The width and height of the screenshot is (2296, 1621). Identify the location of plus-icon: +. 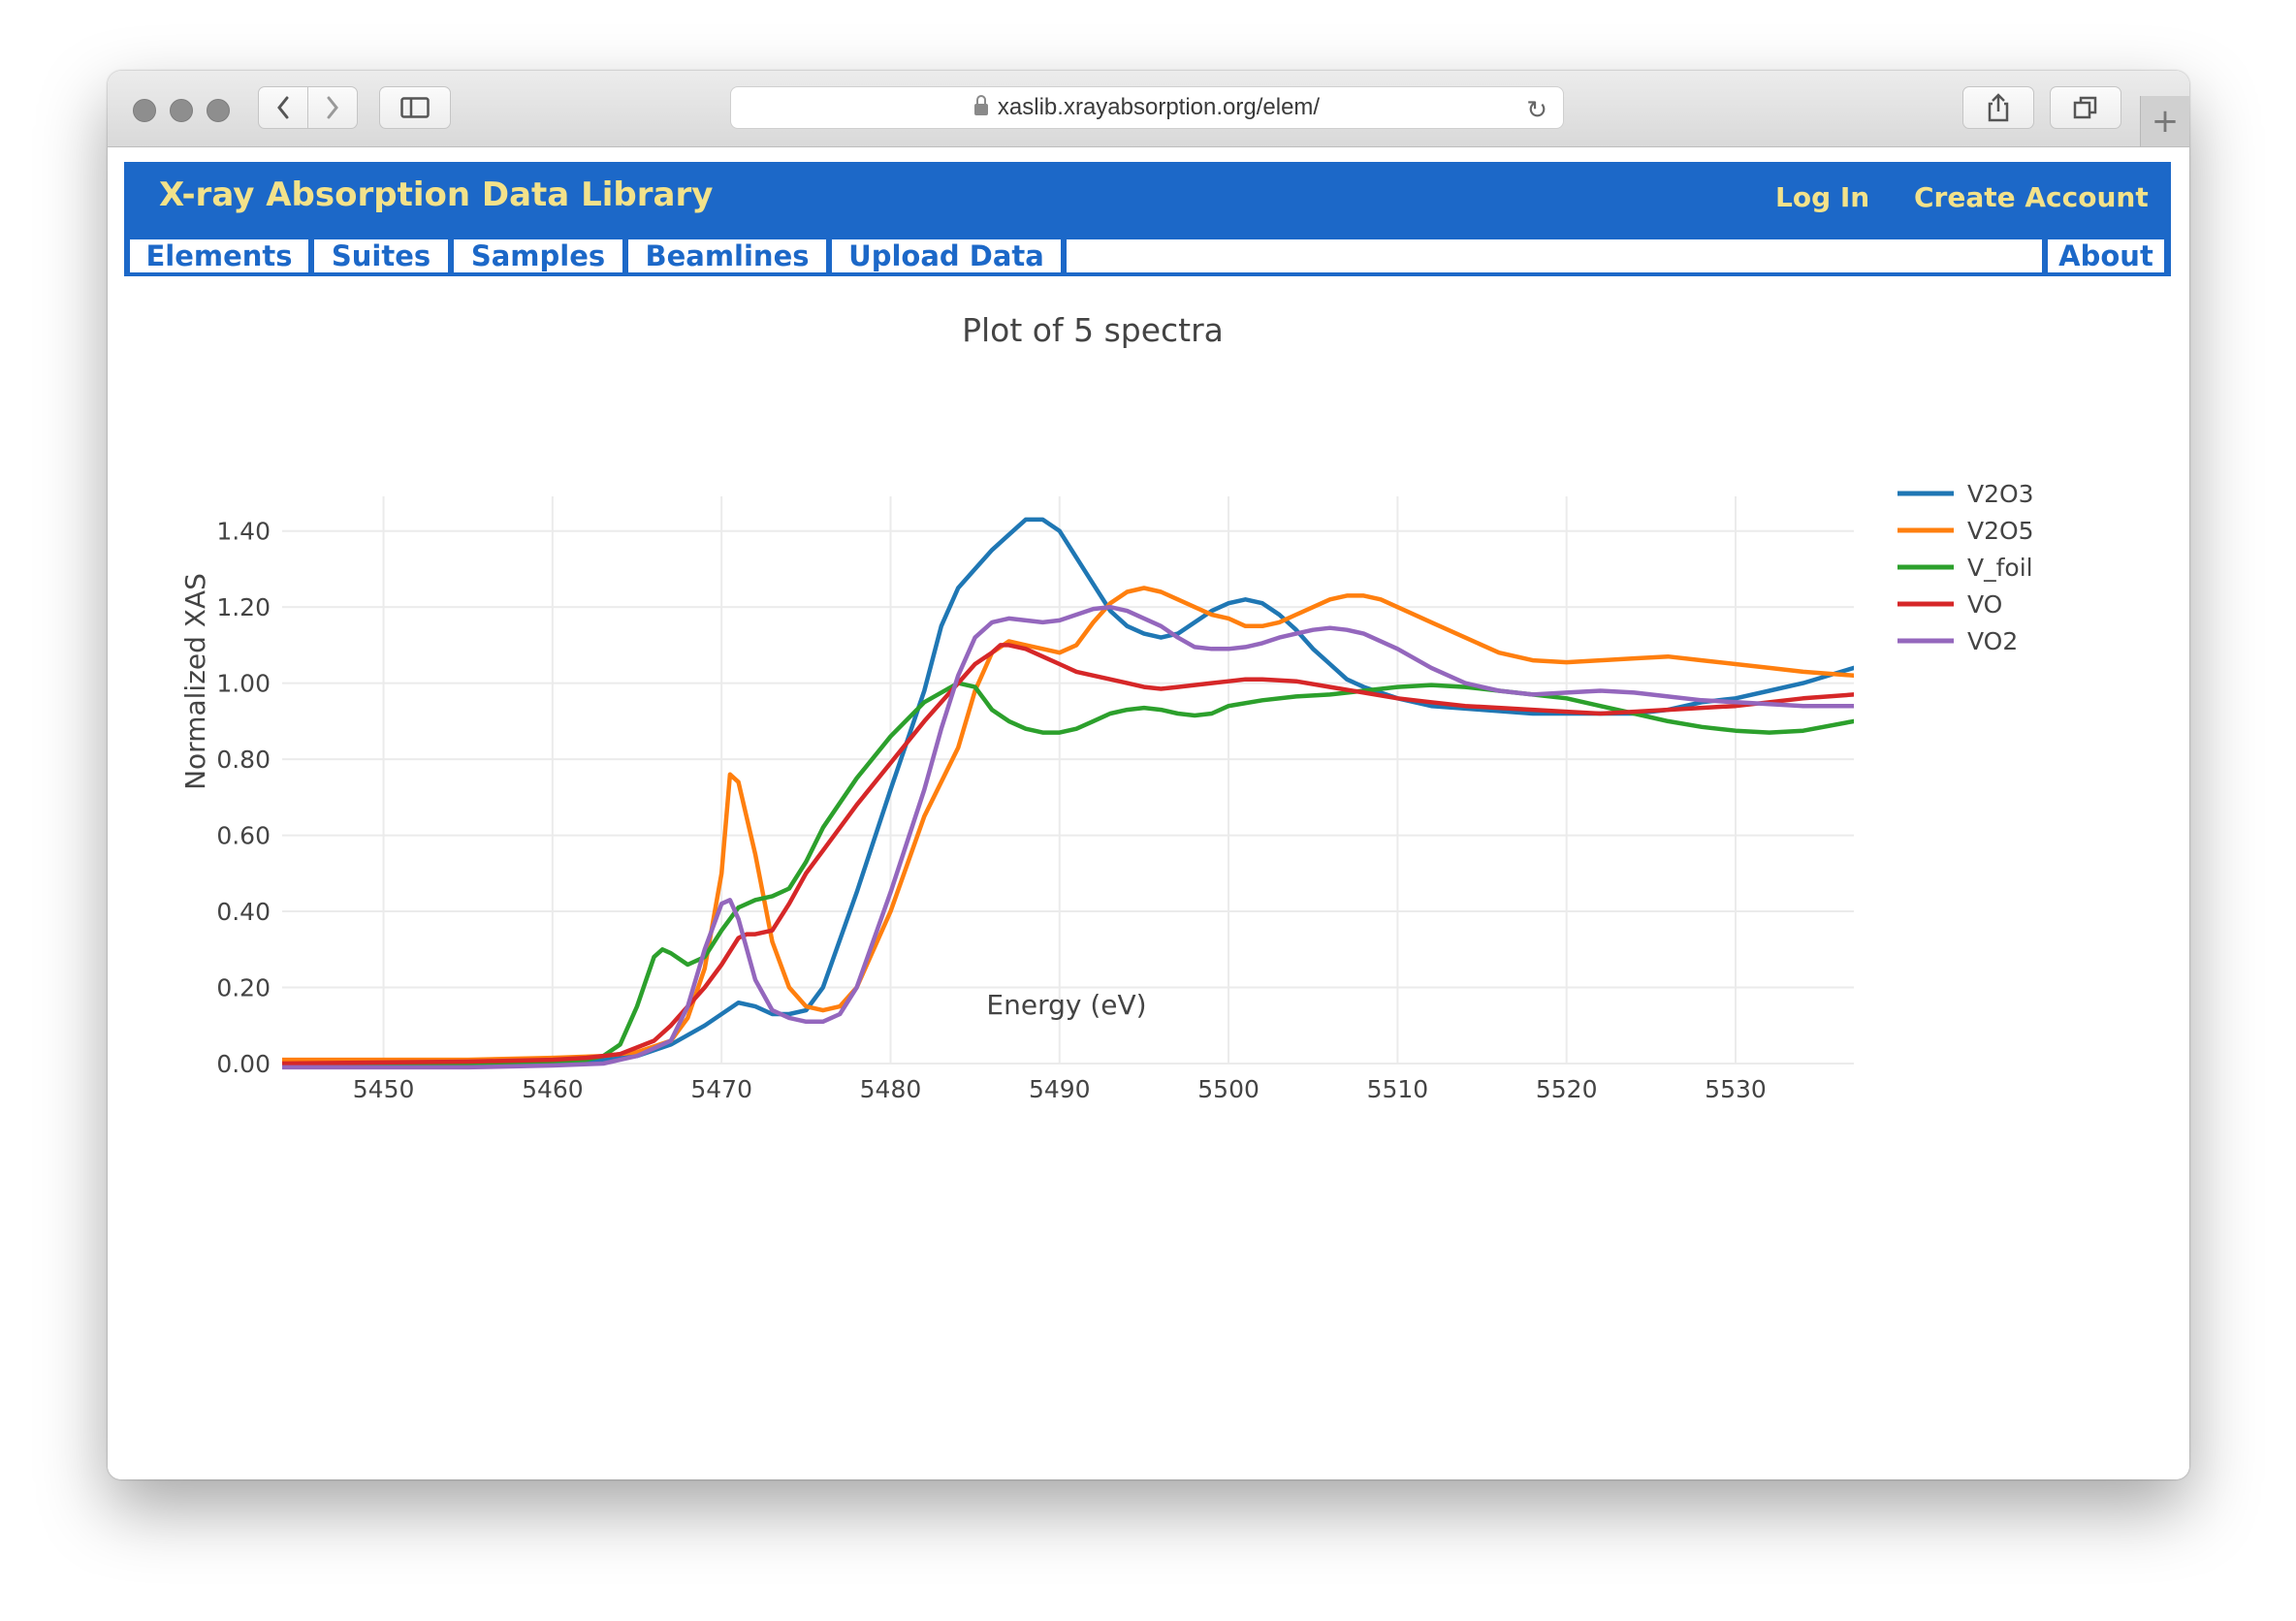
(2165, 121).